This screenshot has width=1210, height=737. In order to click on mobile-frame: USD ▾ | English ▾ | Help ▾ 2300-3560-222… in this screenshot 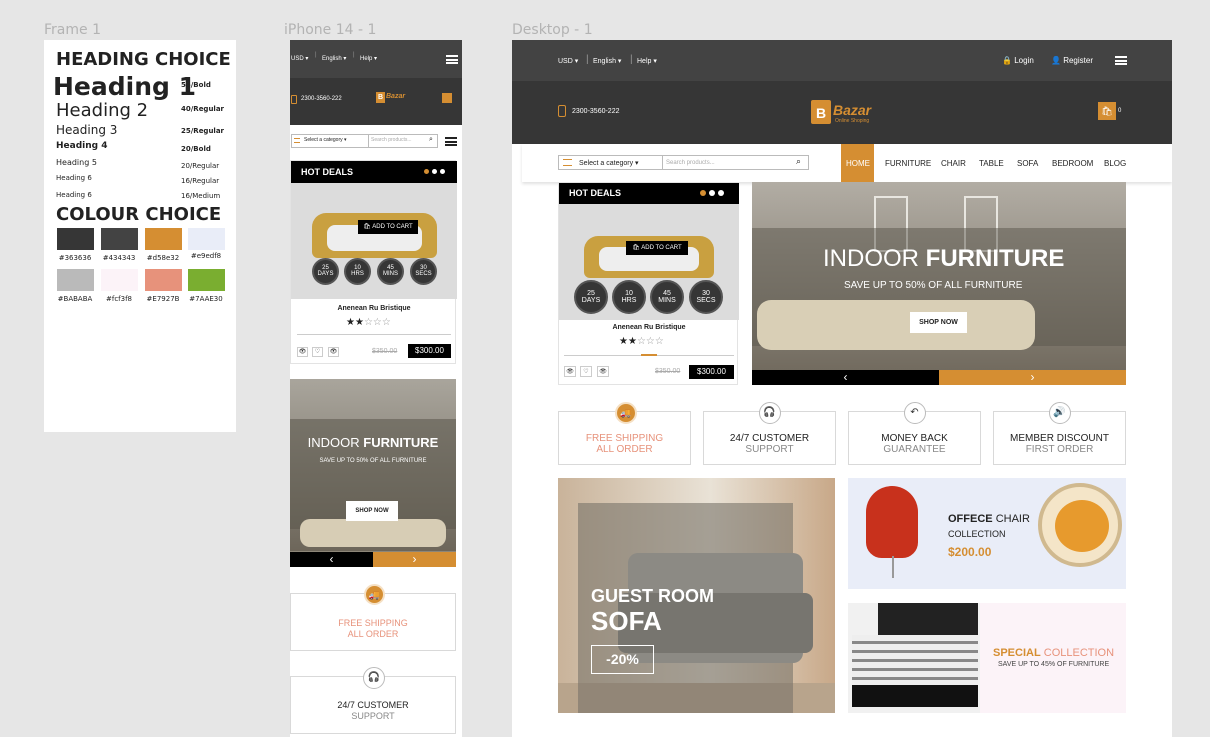, I will do `click(376, 388)`.